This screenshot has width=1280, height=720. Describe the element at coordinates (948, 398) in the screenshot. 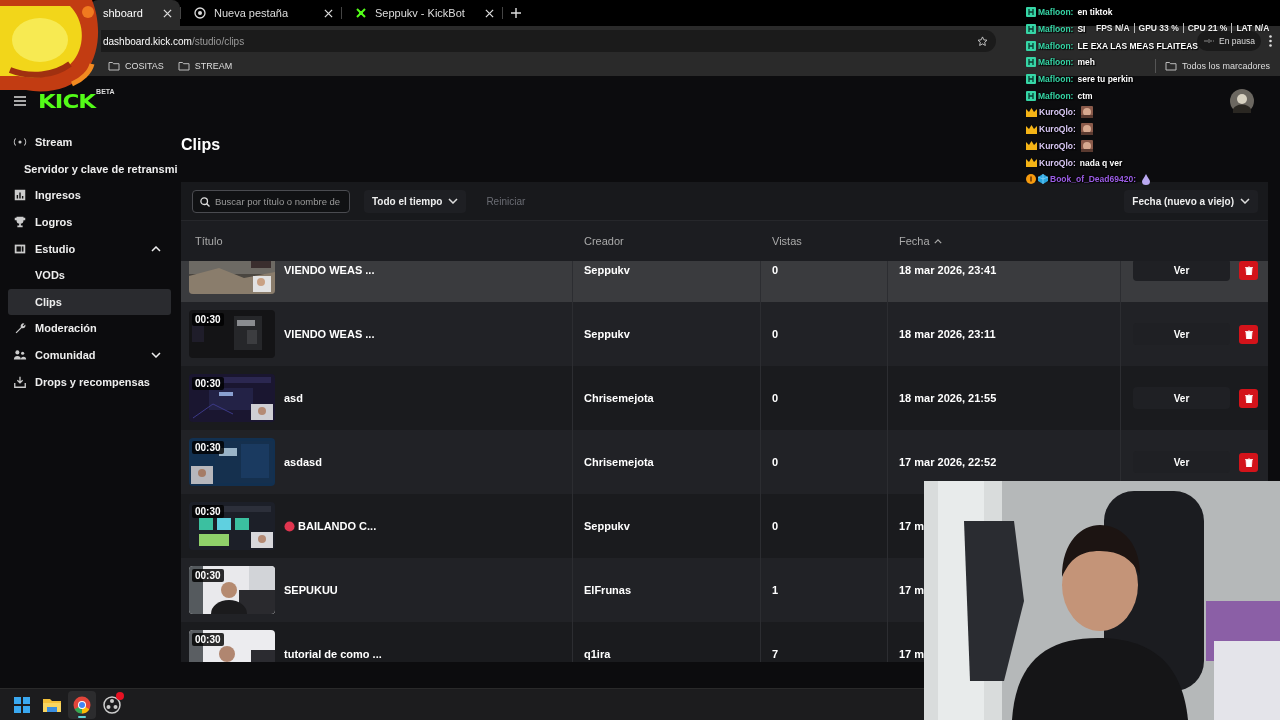

I see `clip-date: 18 mar 2026, 21:55` at that location.